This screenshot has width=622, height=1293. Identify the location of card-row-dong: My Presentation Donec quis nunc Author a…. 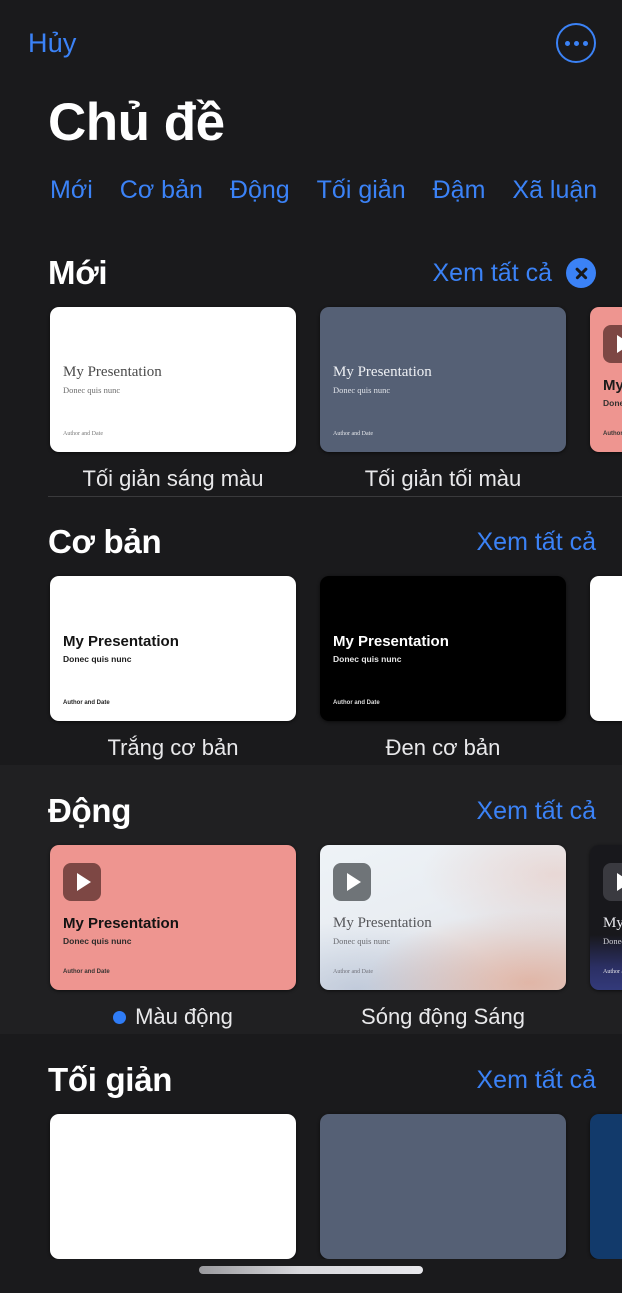
(311, 934).